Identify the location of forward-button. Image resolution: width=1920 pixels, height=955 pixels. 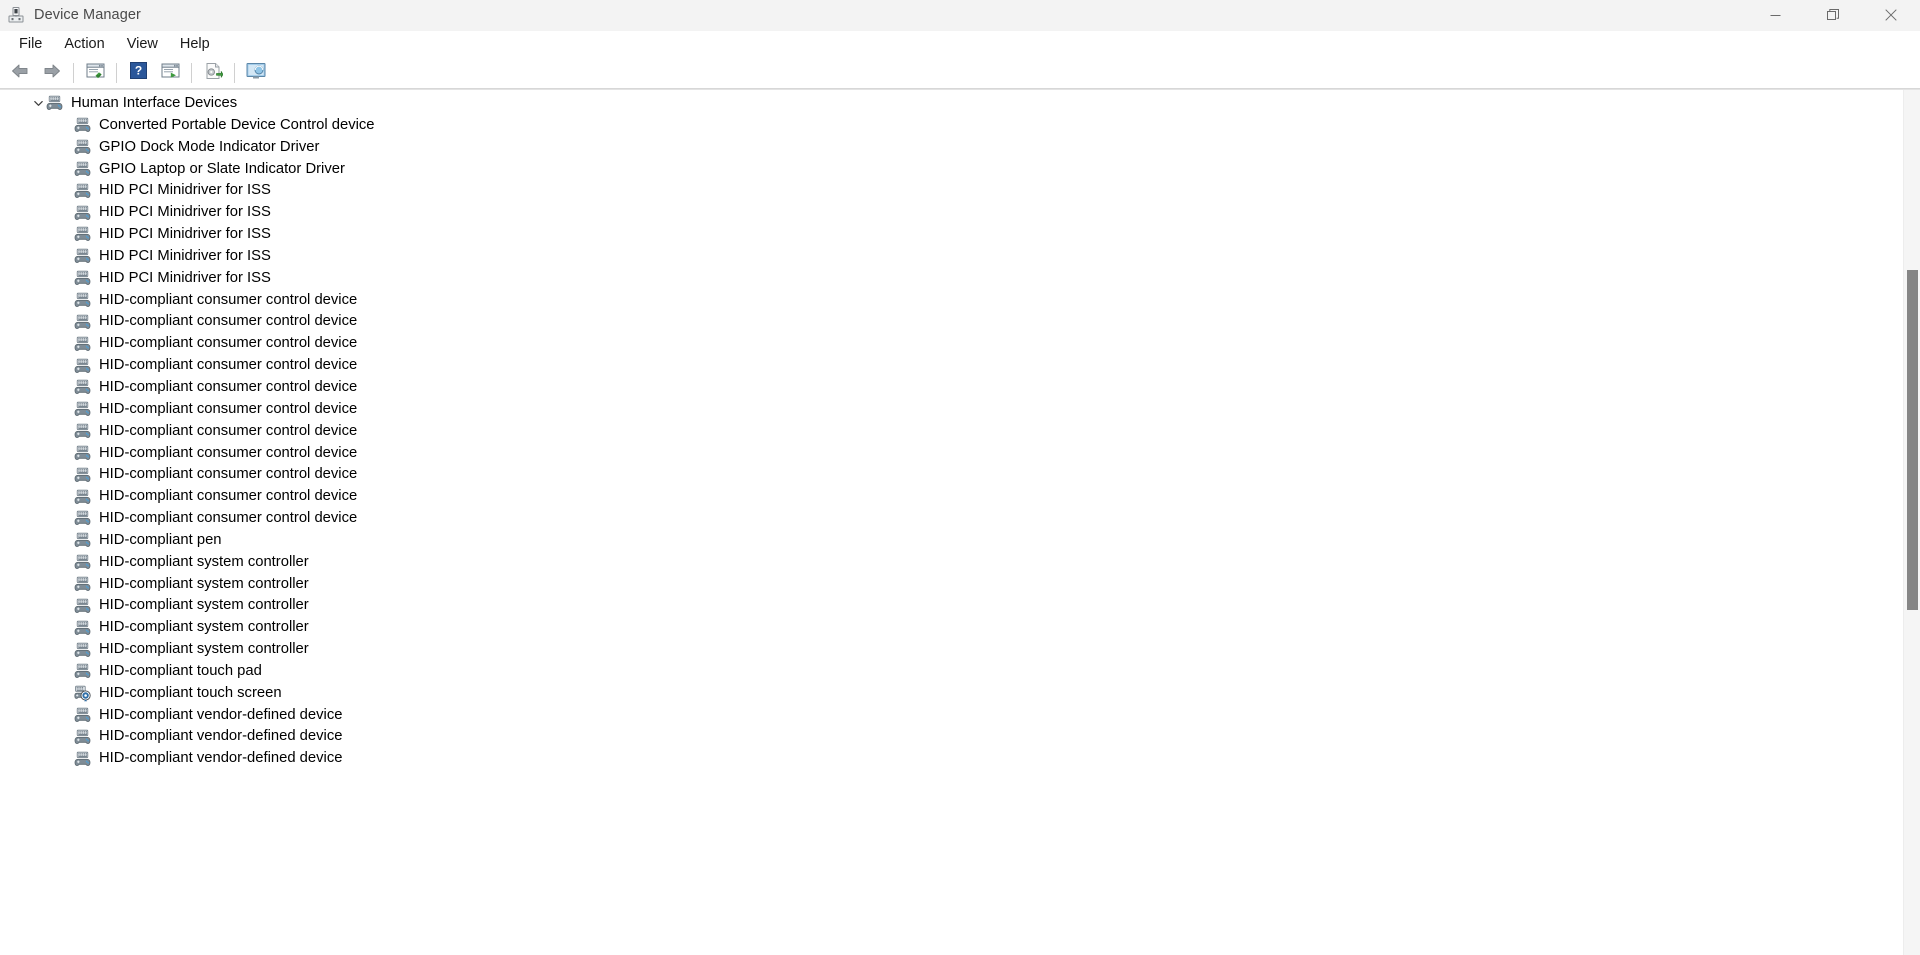
(52, 73).